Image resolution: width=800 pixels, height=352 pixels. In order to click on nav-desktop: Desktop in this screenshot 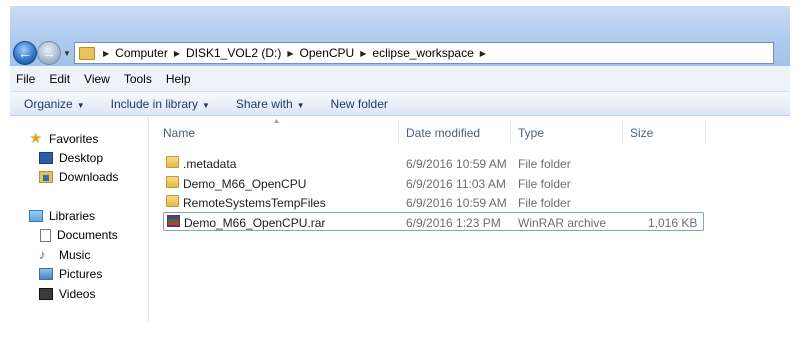, I will do `click(71, 158)`.